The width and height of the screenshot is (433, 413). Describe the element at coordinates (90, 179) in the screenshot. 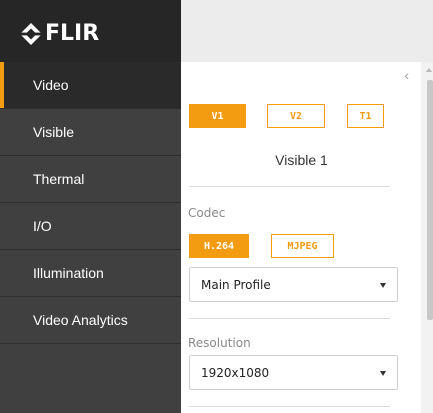

I see `sidebar-item-thermal: Thermal` at that location.